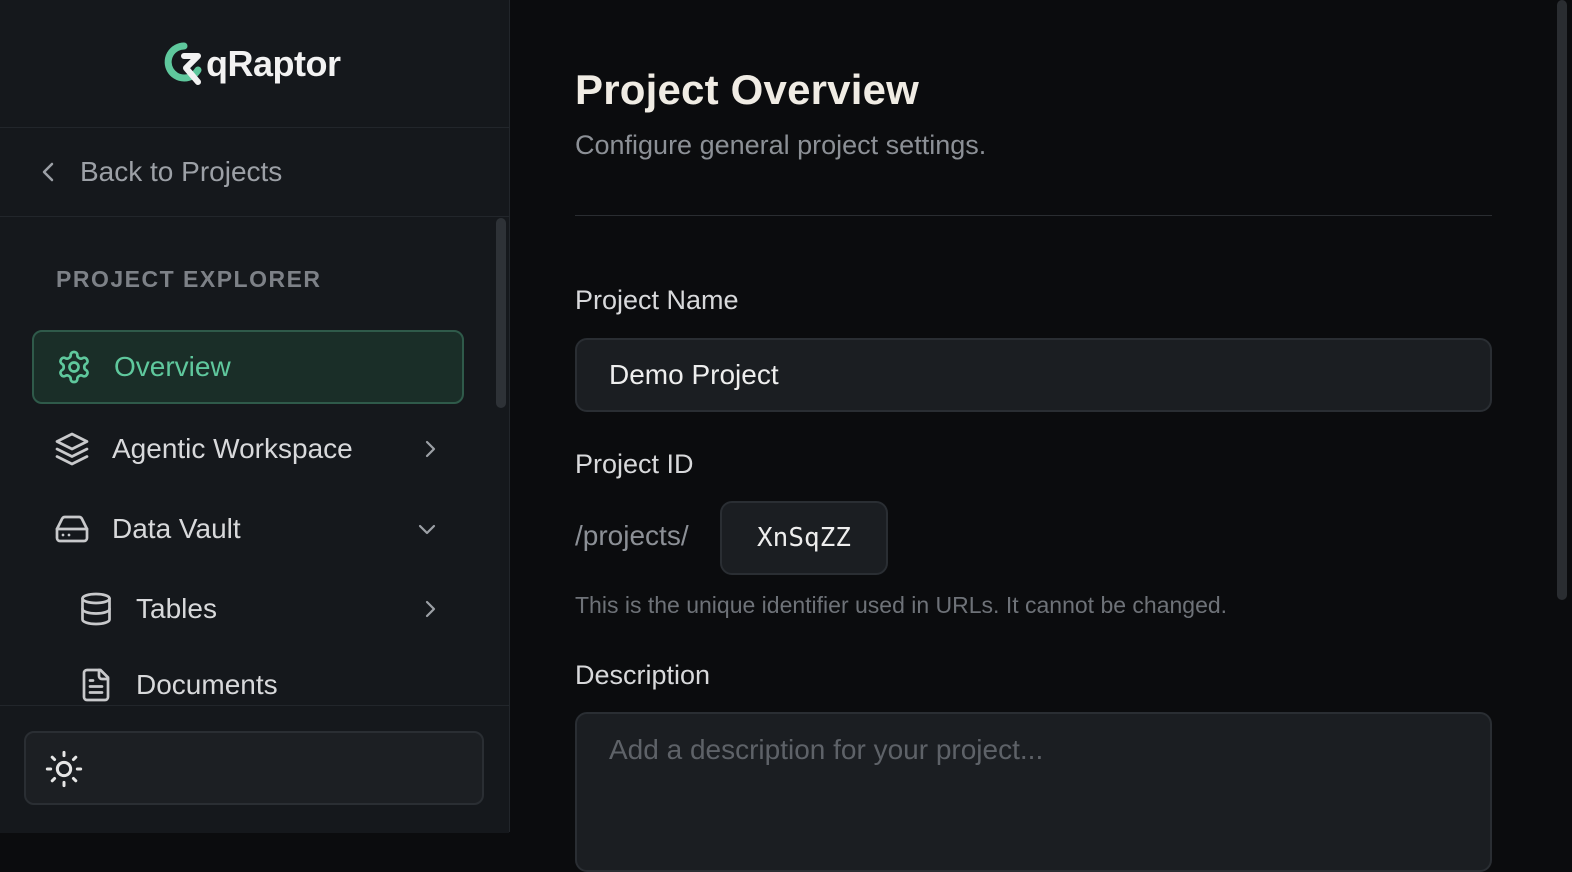  I want to click on sidebar-footer, so click(254, 769).